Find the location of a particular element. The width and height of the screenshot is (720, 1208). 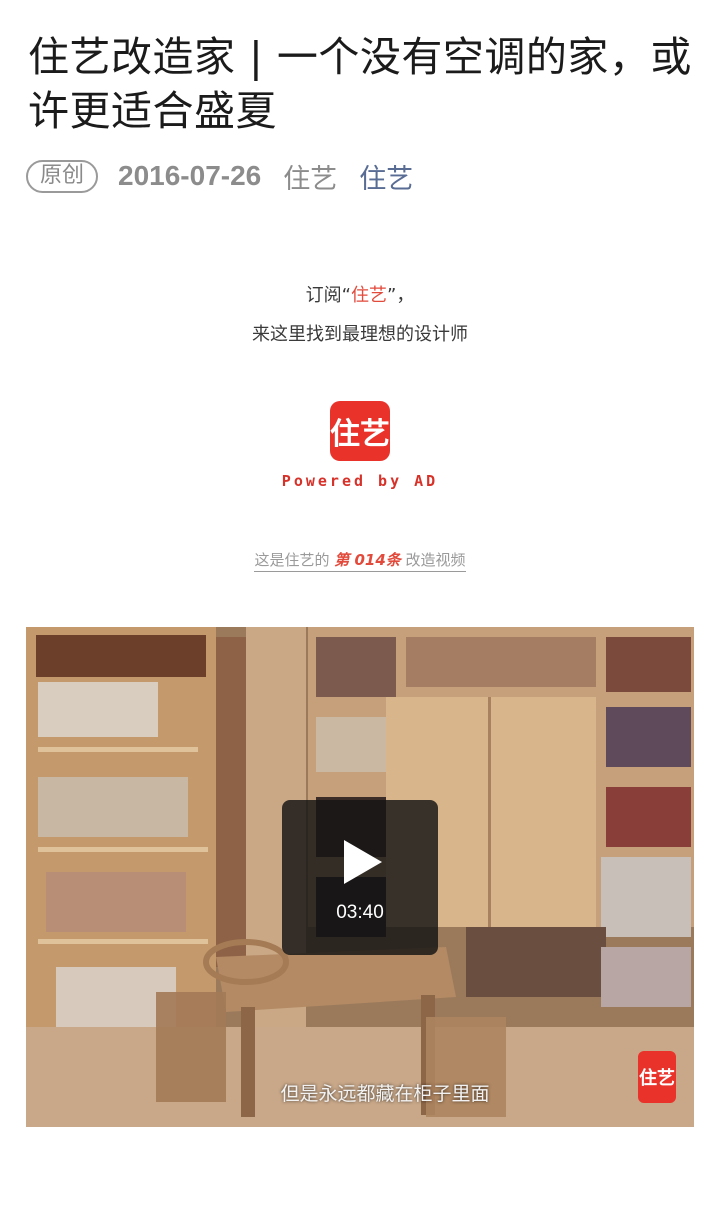

author-name: 住艺 is located at coordinates (310, 179).